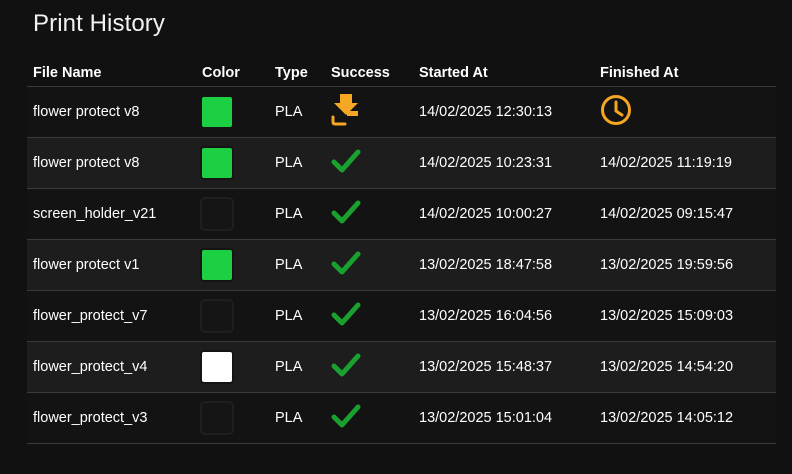 The image size is (792, 474). I want to click on started-at-cell: 14/02/2025 12:30:13, so click(503, 112).